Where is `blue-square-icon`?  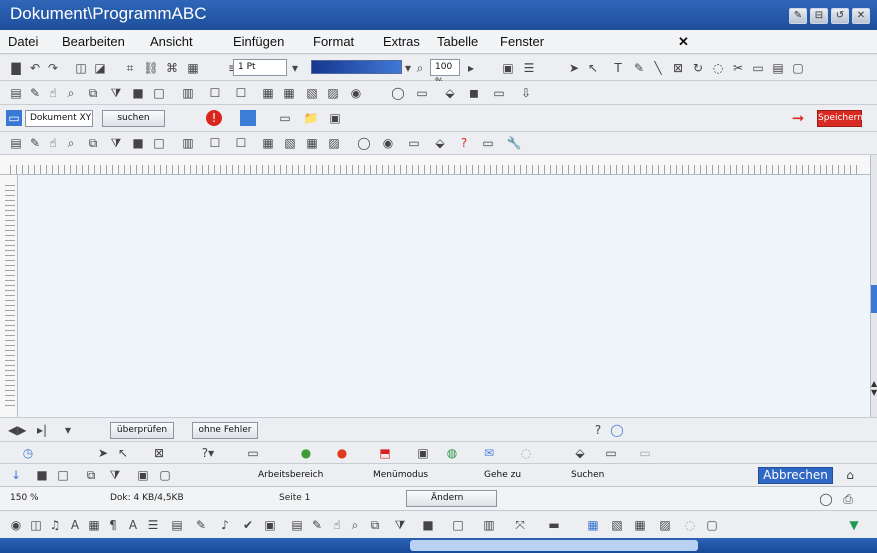
blue-square-icon is located at coordinates (248, 118).